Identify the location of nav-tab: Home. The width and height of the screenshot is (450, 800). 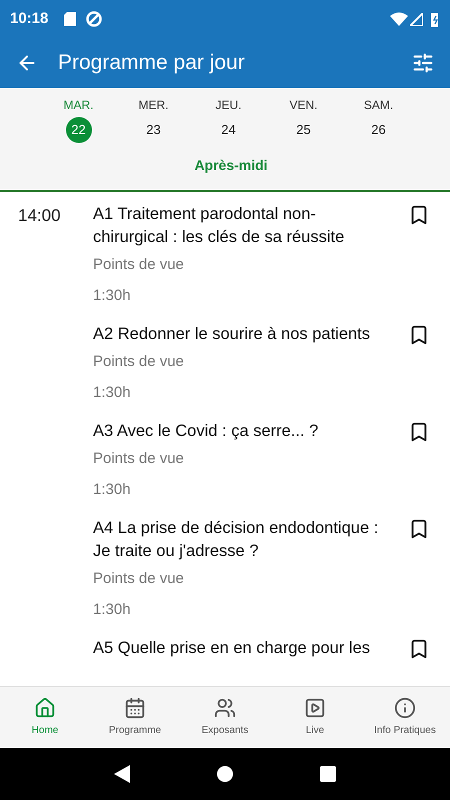
(45, 717).